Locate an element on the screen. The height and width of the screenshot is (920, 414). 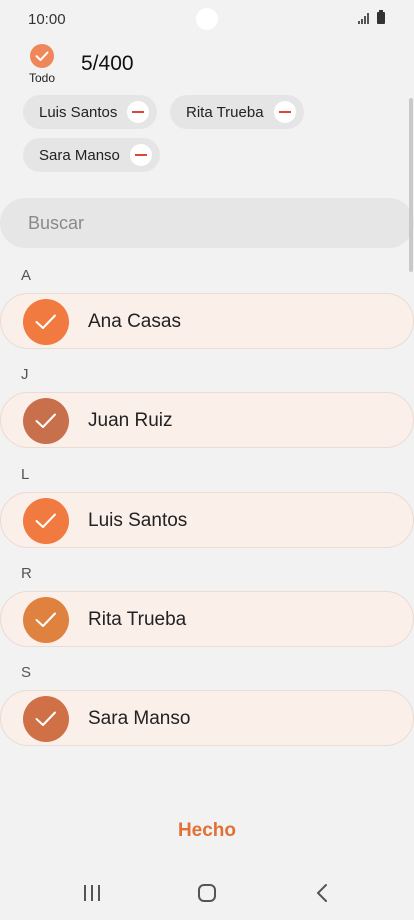
selected-chip: Rita Trueba is located at coordinates (237, 112).